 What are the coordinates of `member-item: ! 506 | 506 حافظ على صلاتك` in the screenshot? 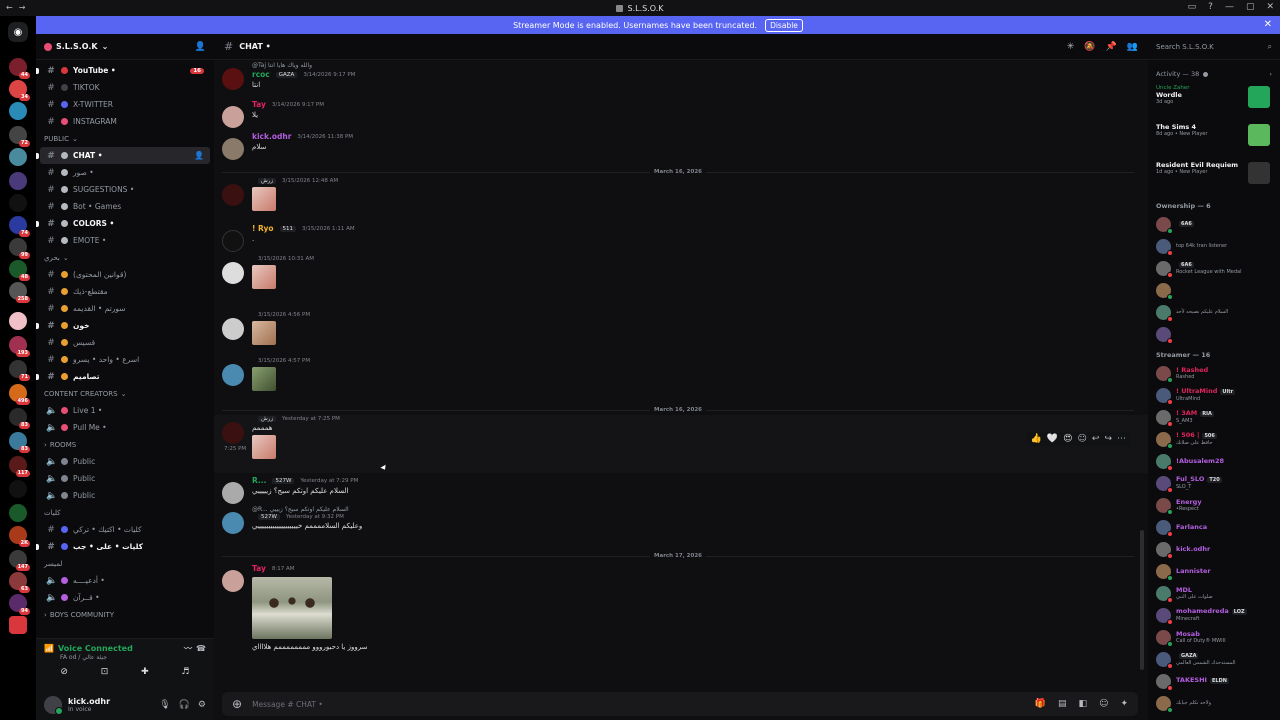 It's located at (1214, 439).